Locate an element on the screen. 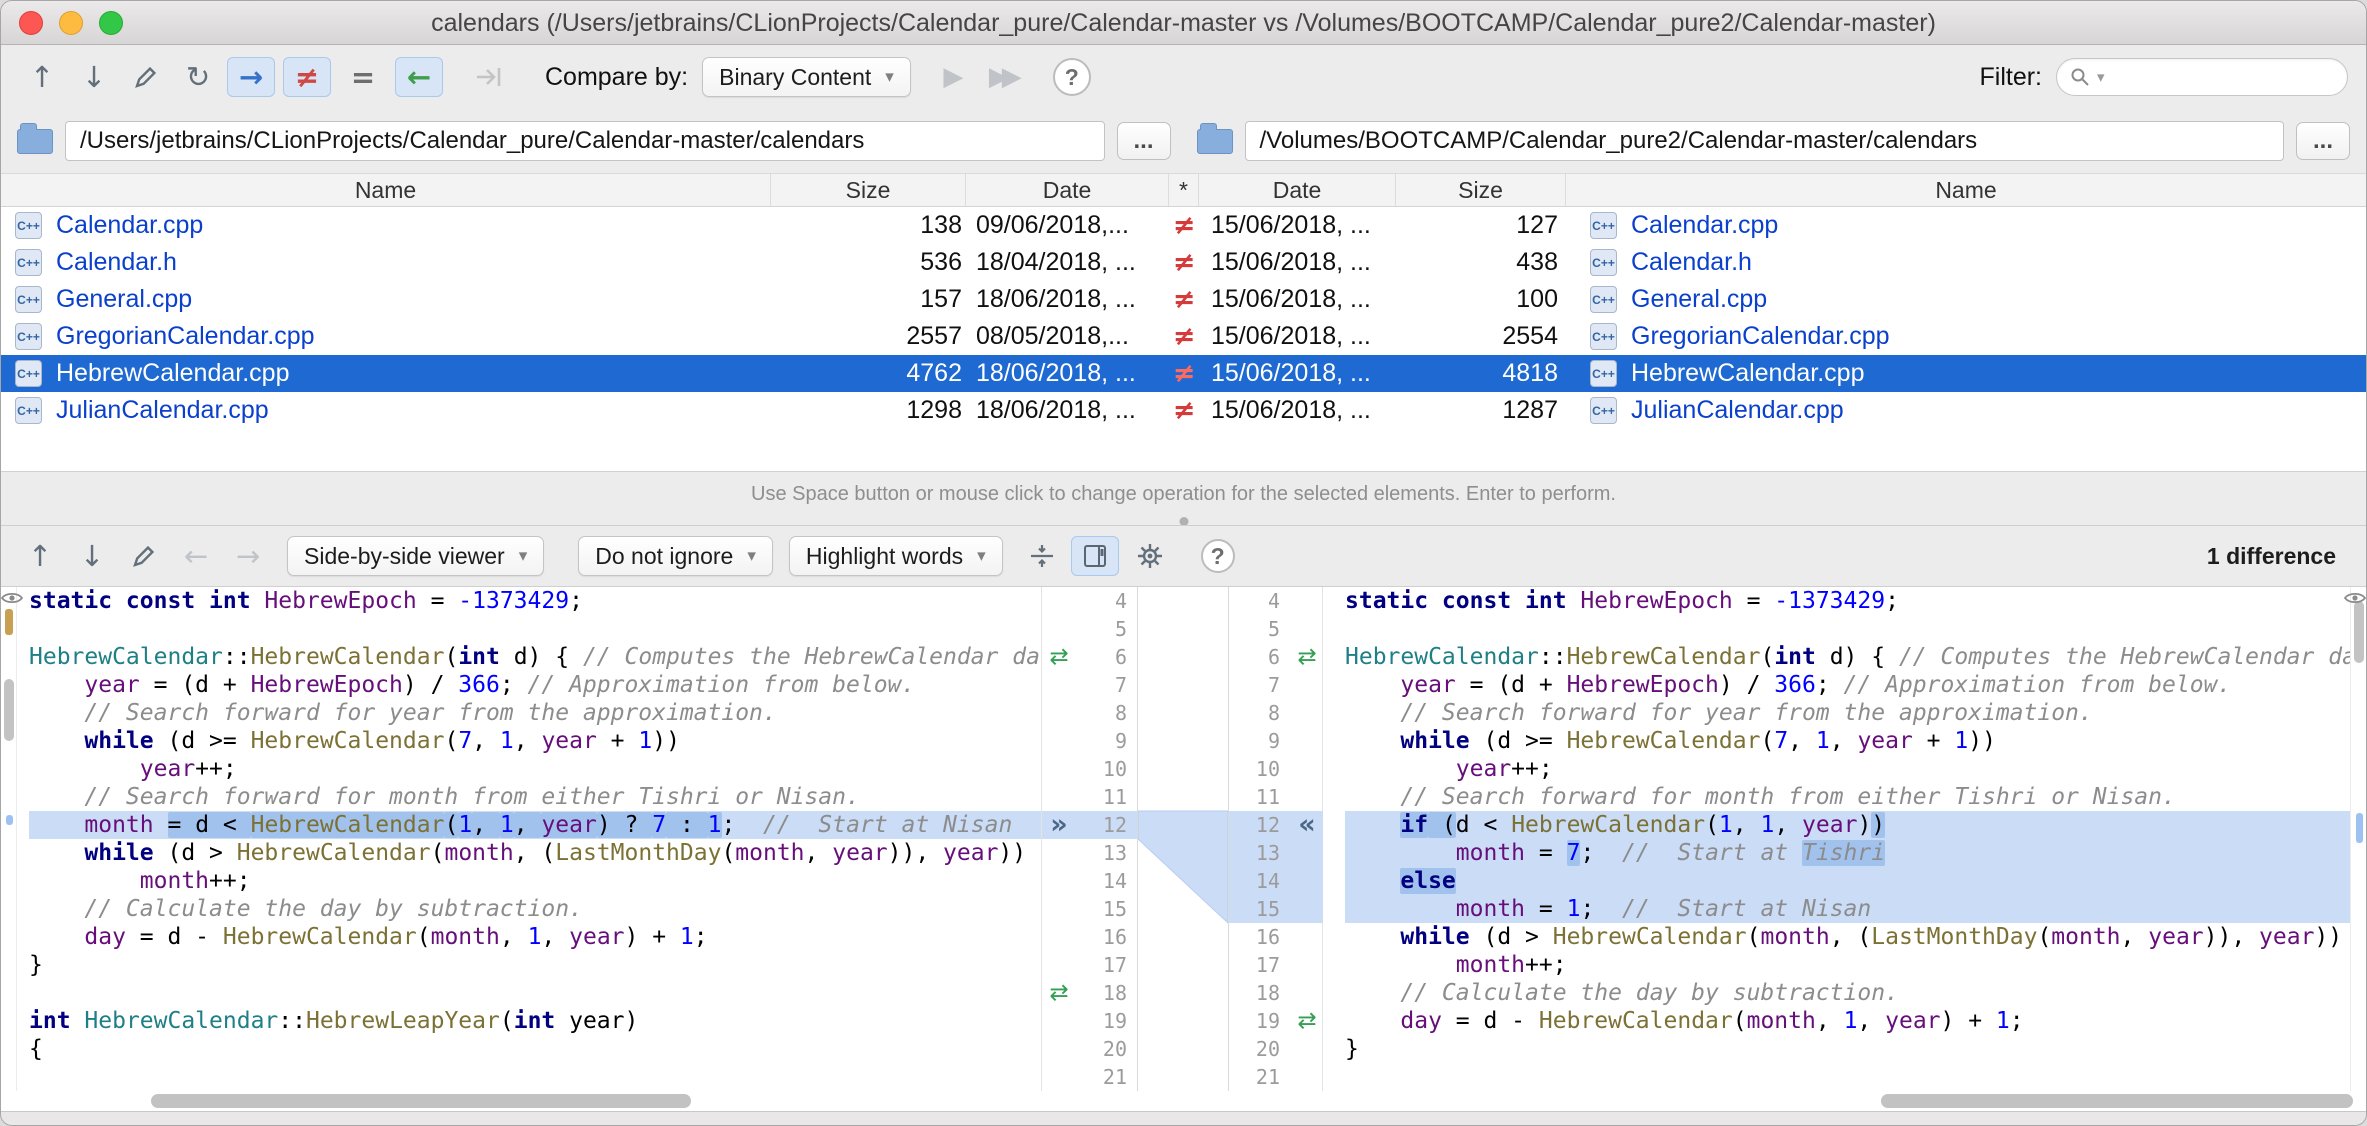  collapse-unchanged-button is located at coordinates (1042, 556).